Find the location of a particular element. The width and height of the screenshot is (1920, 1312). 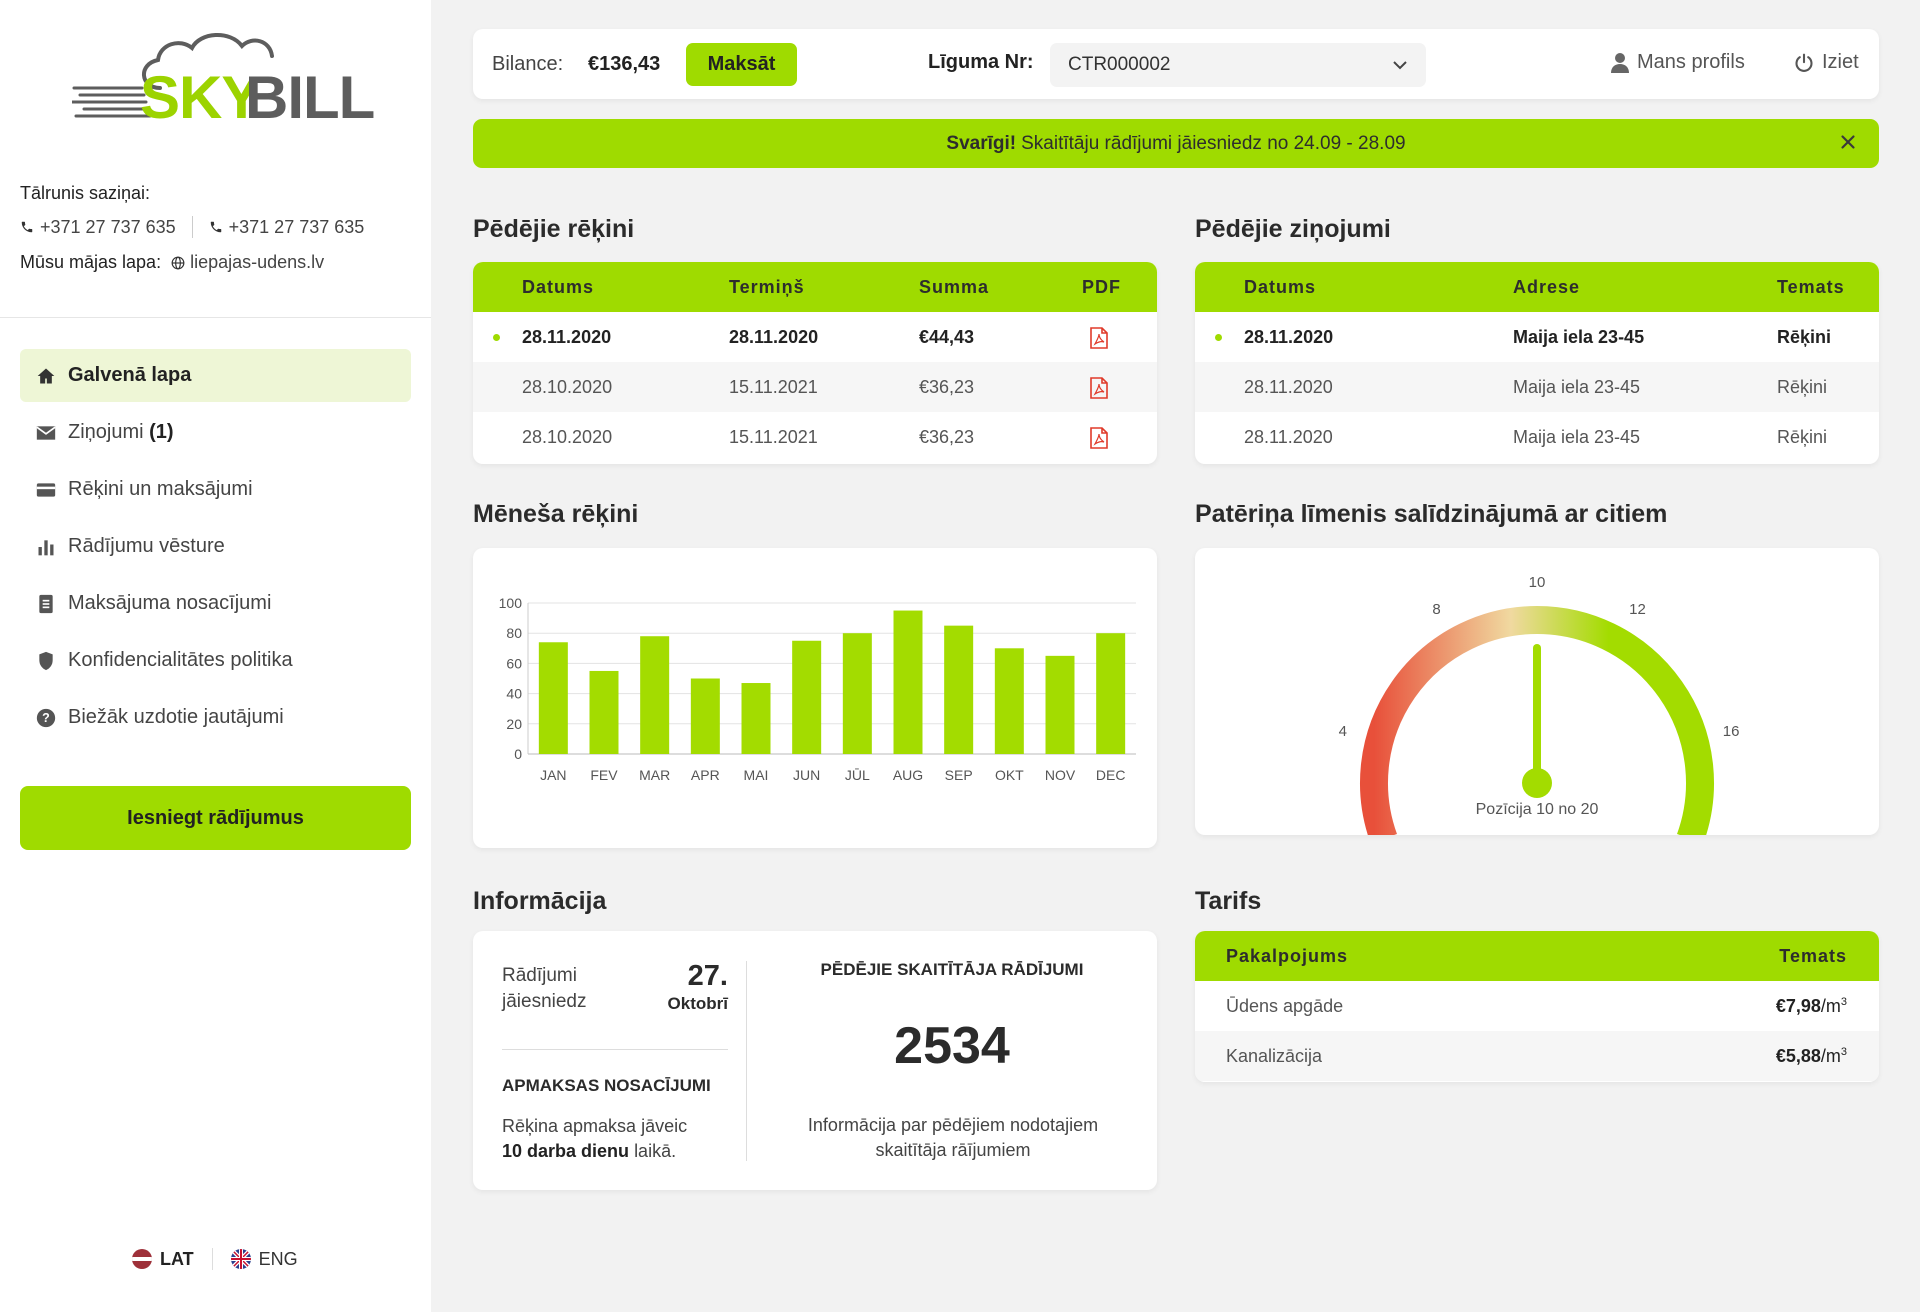

sidebar-item-history: Rādījumu vēsture is located at coordinates (215, 546).